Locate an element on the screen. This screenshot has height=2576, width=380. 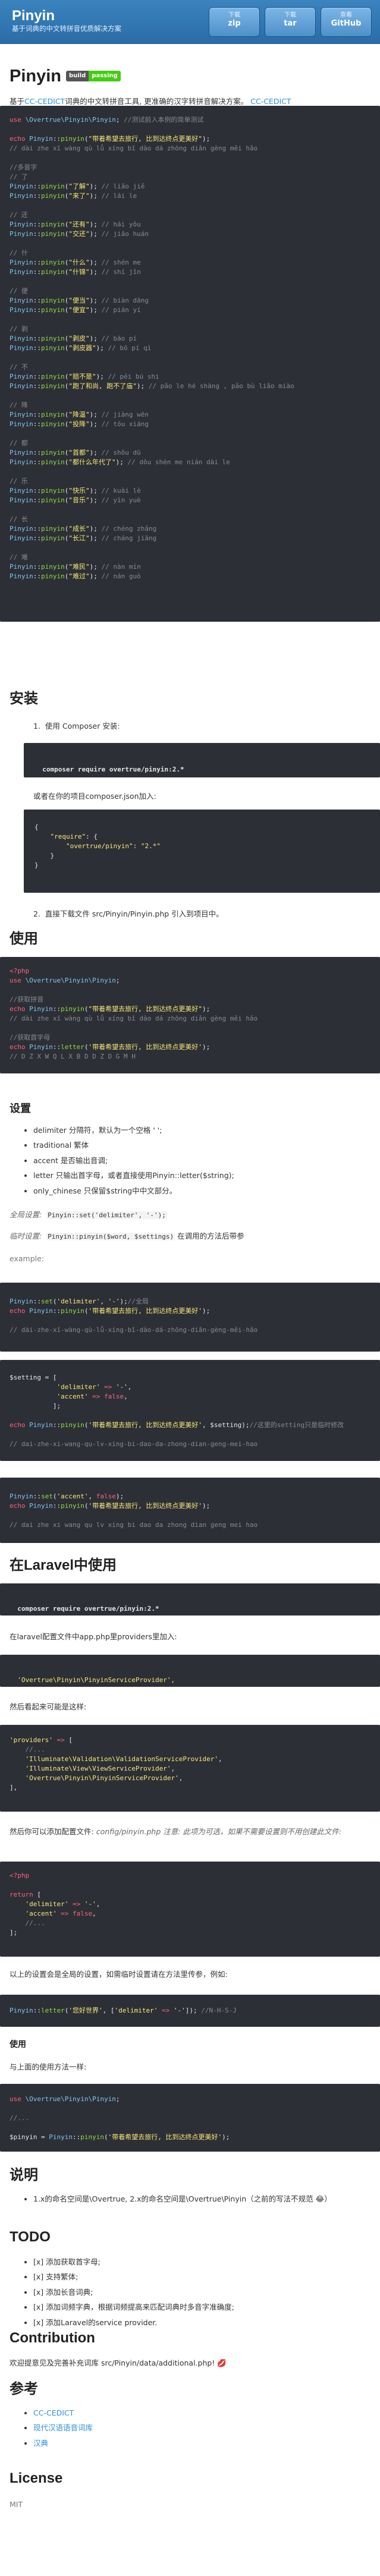
download-zip-button: 下载 zip is located at coordinates (235, 22).